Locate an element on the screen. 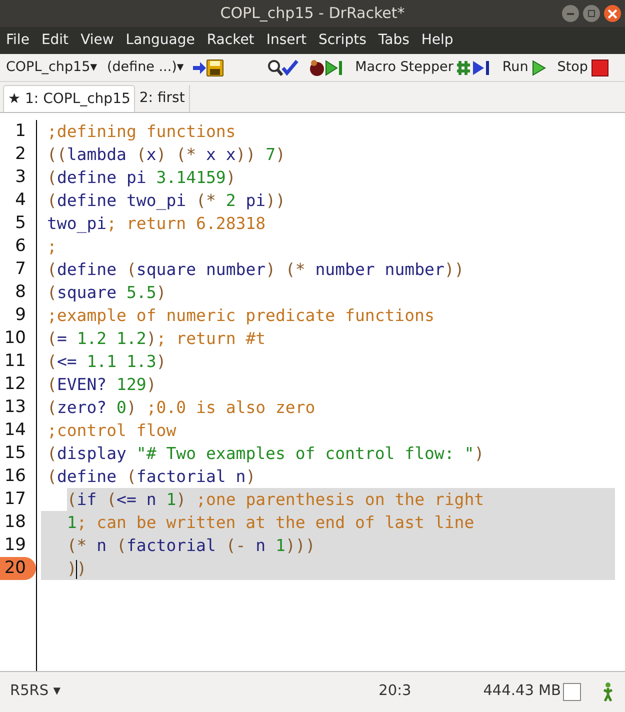 The height and width of the screenshot is (712, 625). text-cursor is located at coordinates (77, 569).